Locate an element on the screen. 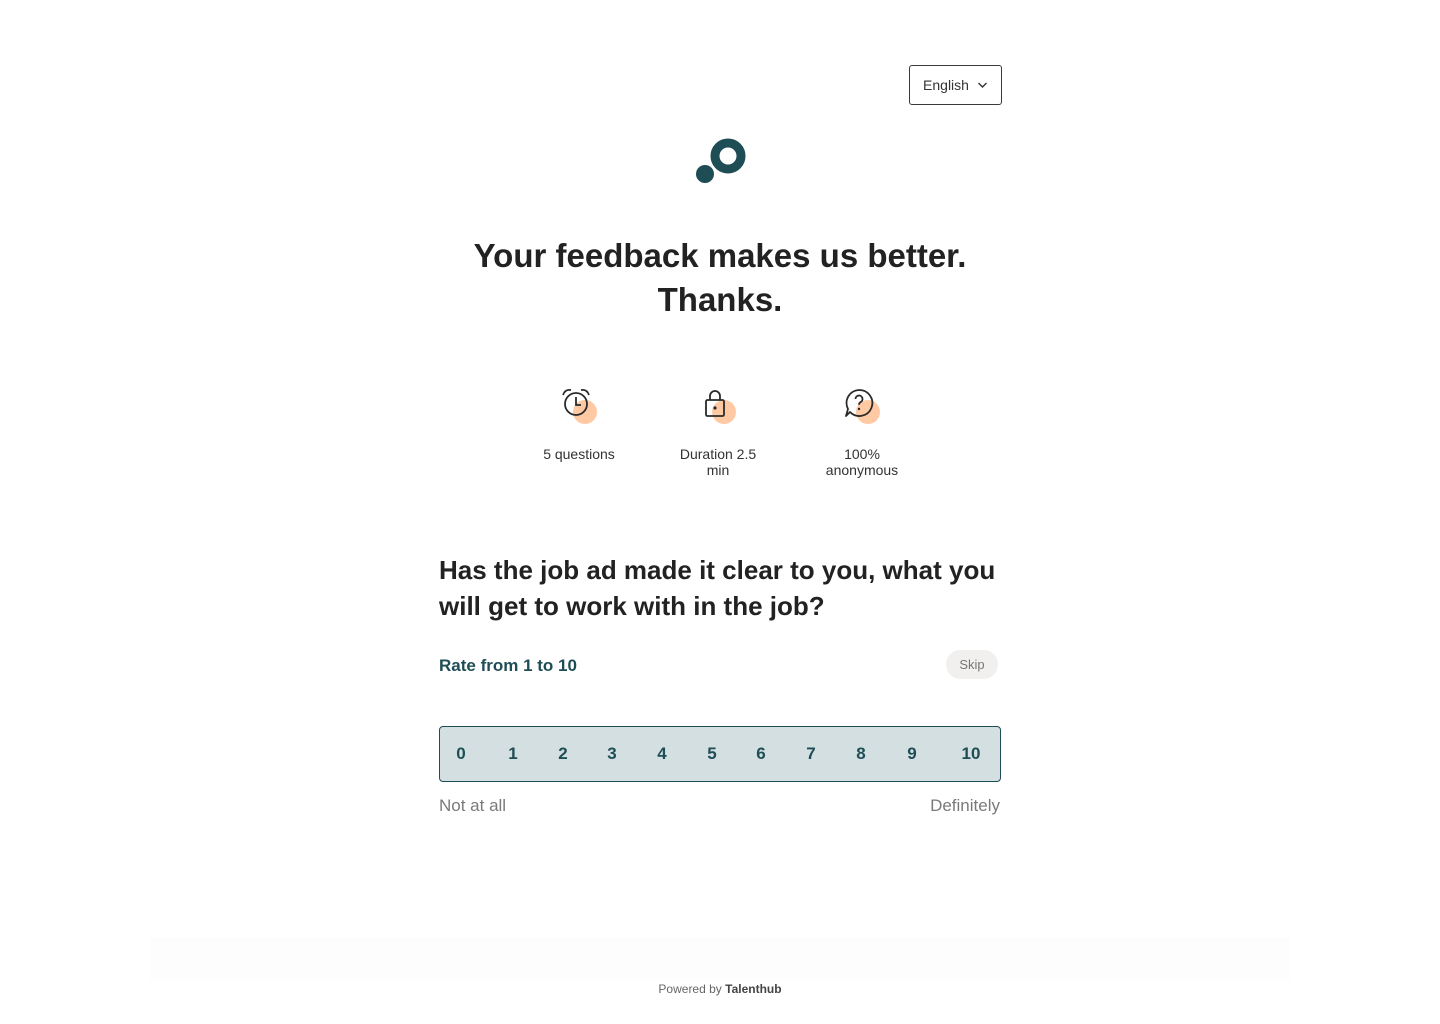 The width and height of the screenshot is (1440, 1024). rating-option-5: 5 is located at coordinates (712, 753).